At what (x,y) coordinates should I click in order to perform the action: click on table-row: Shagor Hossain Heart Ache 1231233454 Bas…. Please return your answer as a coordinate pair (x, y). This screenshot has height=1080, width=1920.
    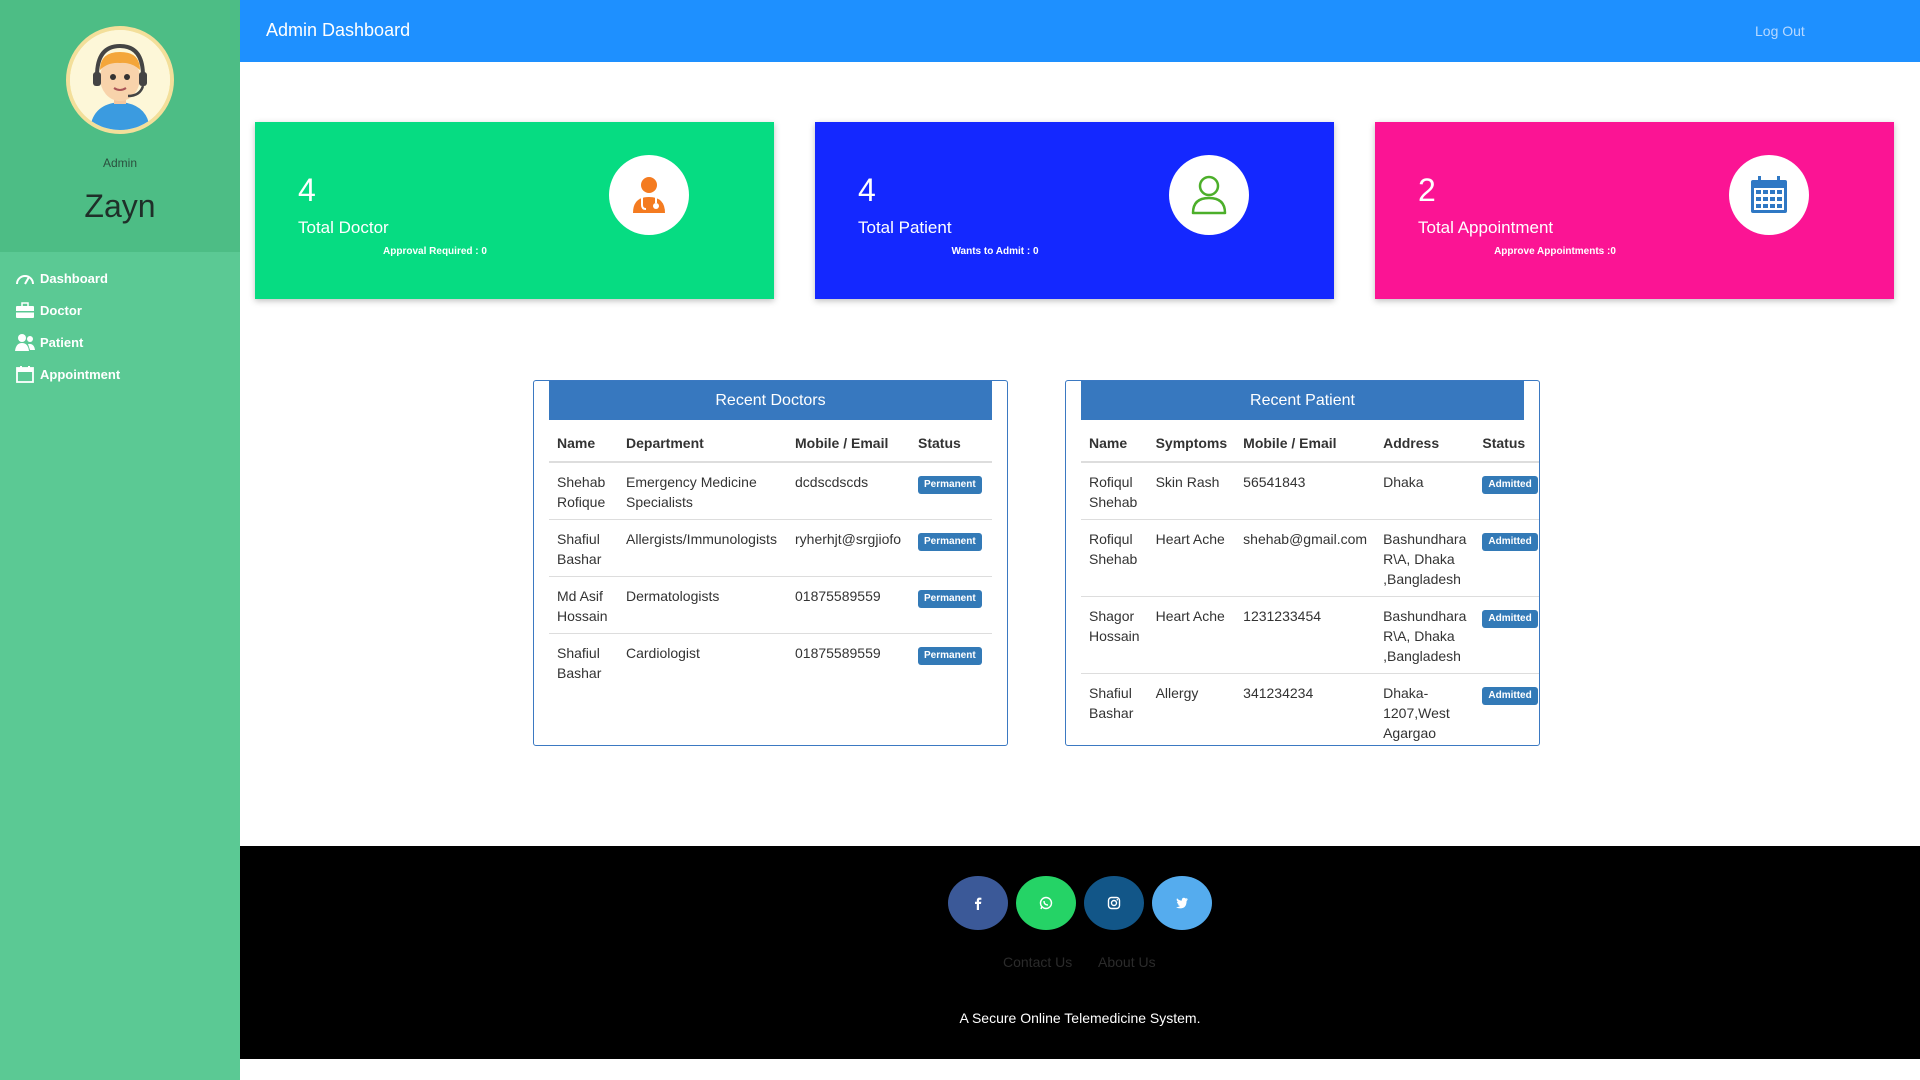
    Looking at the image, I should click on (1310, 635).